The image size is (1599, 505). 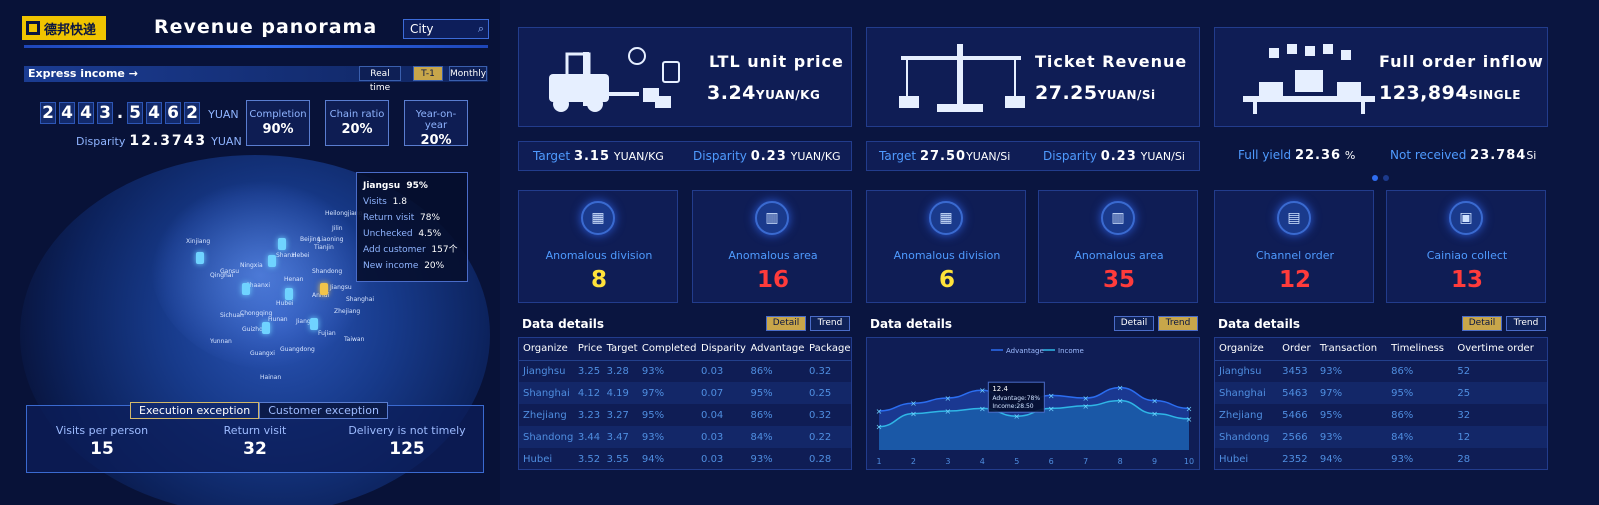 I want to click on ltl-anomalous-area: ▥ Anomalous area 16, so click(x=772, y=246).